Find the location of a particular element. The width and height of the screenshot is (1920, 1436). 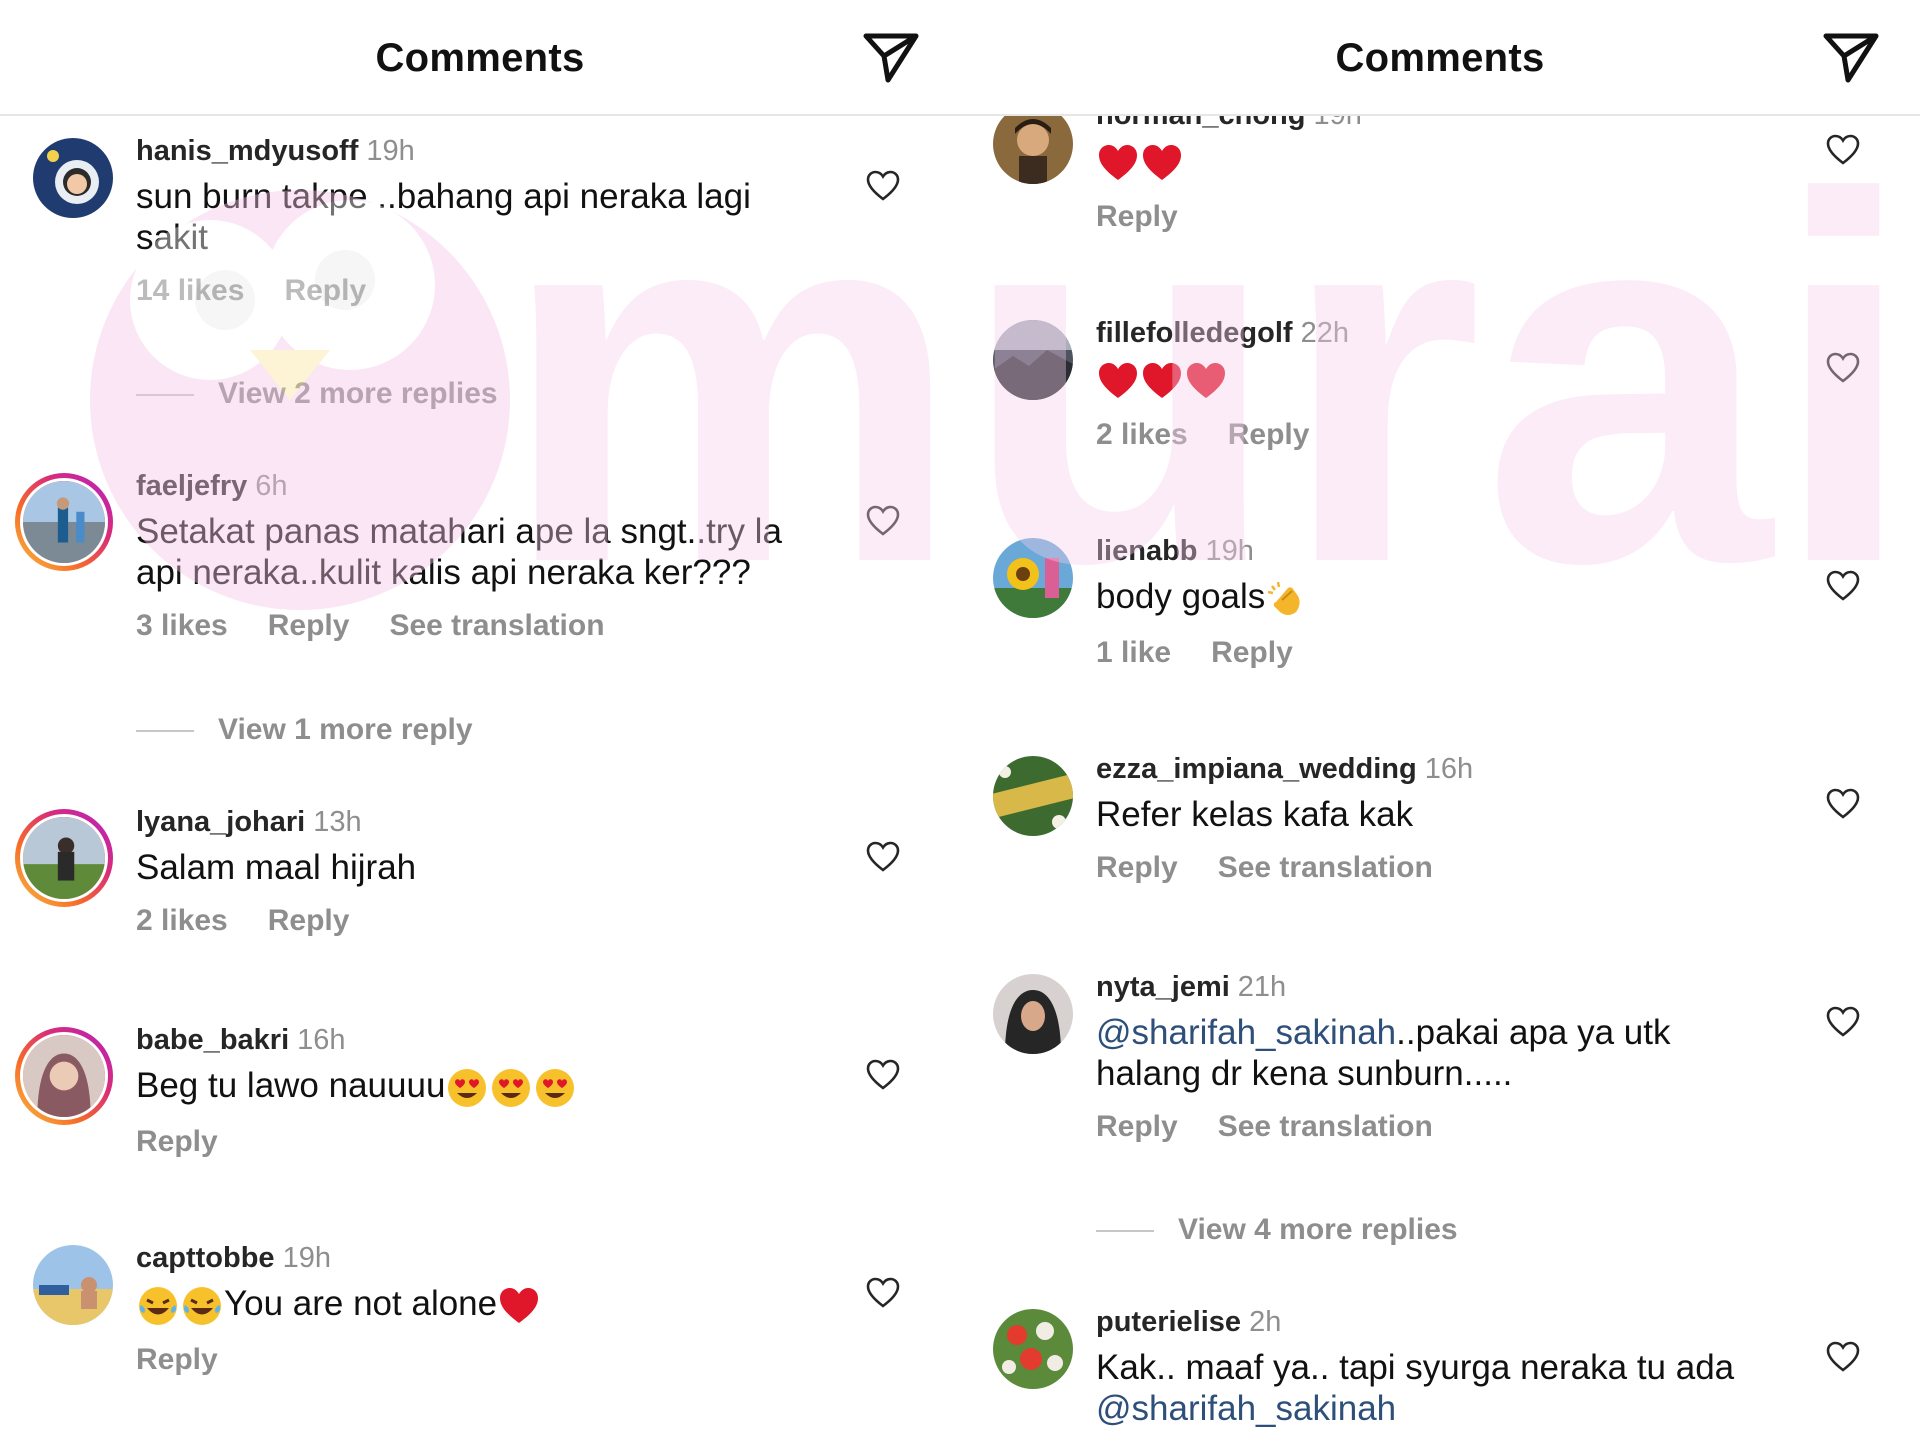

comment-username: lienabb is located at coordinates (1147, 551).